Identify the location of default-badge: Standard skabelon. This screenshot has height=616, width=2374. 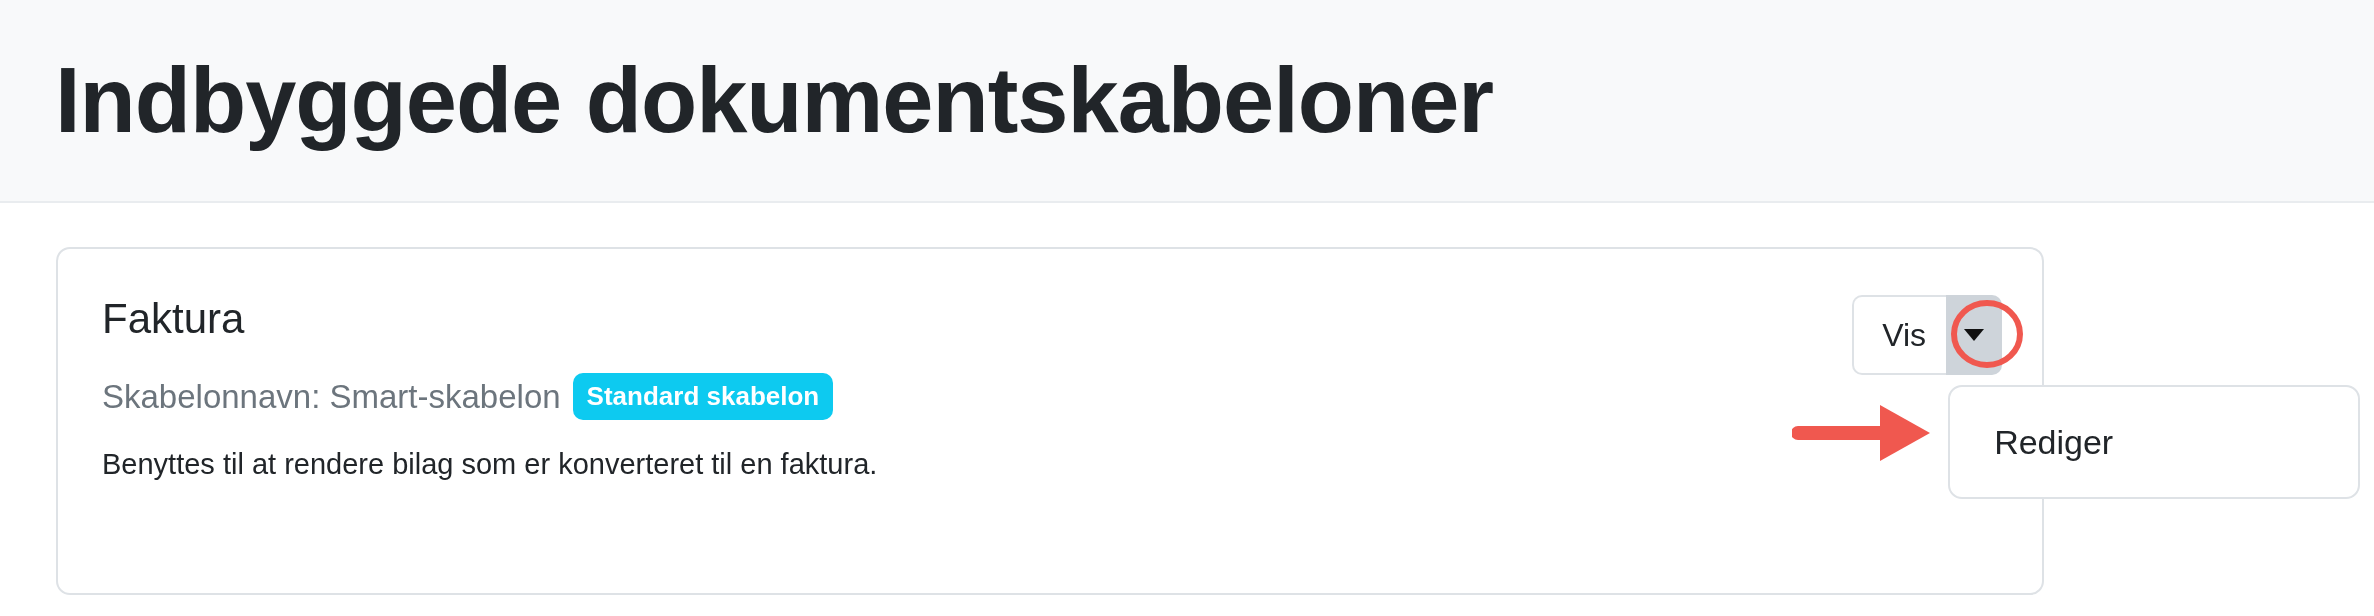
(703, 396).